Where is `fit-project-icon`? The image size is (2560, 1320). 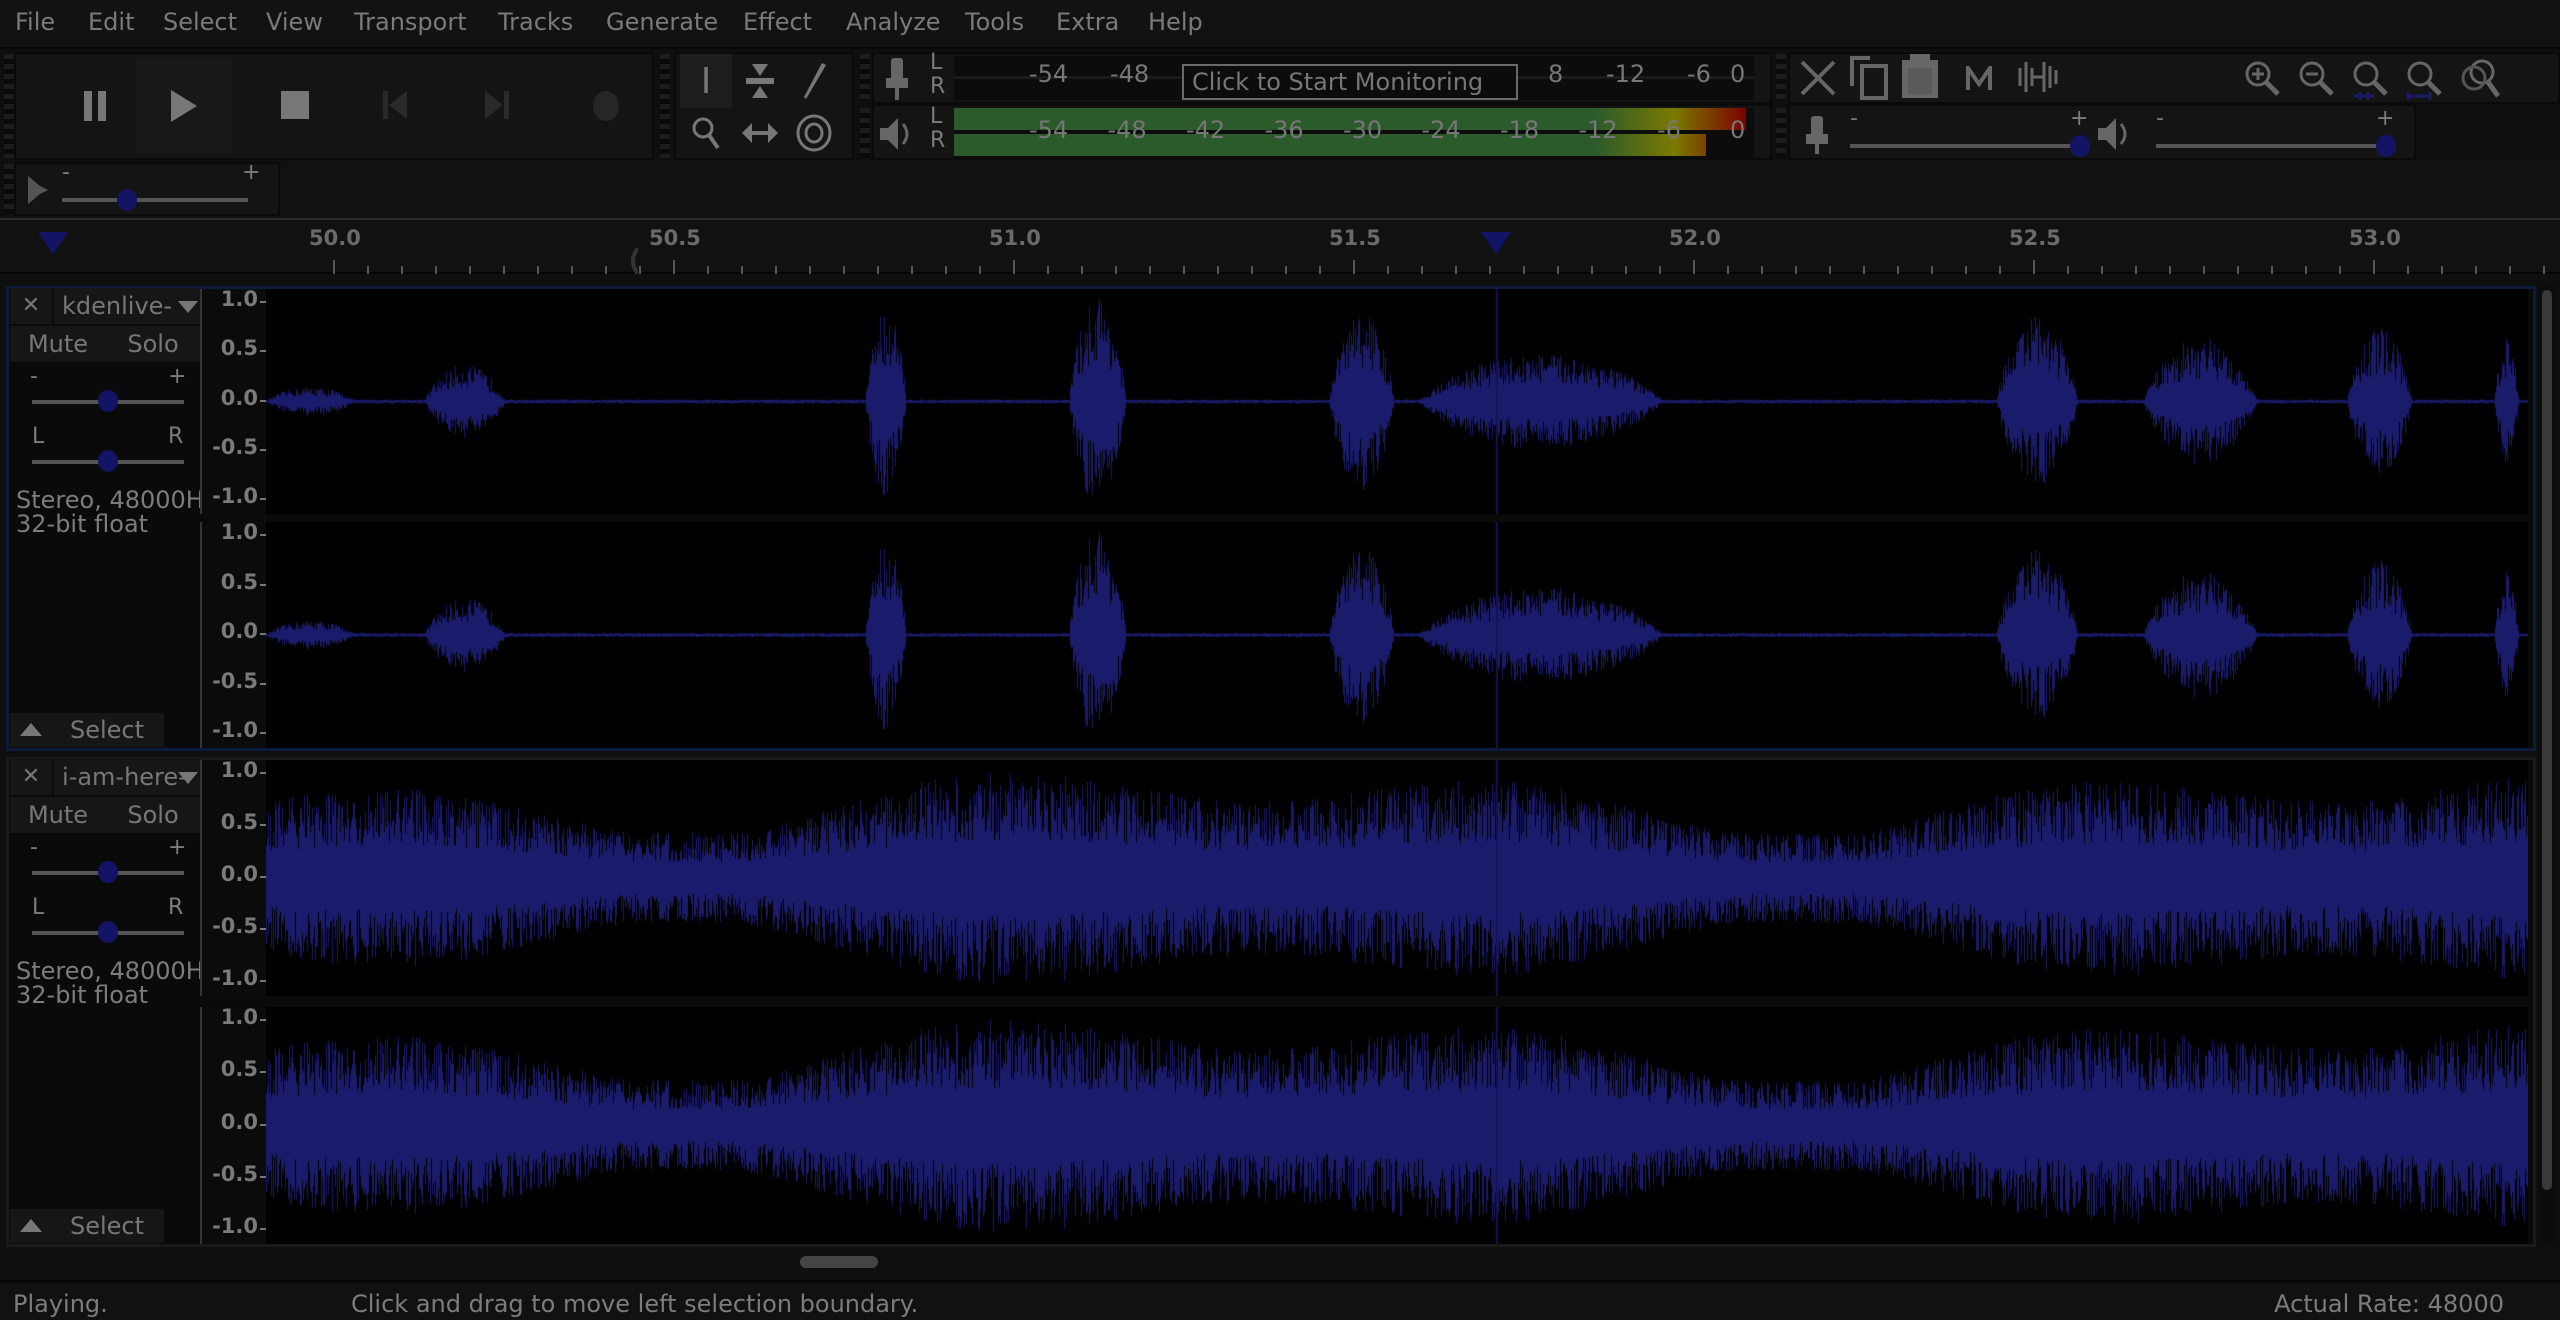
fit-project-icon is located at coordinates (2428, 82).